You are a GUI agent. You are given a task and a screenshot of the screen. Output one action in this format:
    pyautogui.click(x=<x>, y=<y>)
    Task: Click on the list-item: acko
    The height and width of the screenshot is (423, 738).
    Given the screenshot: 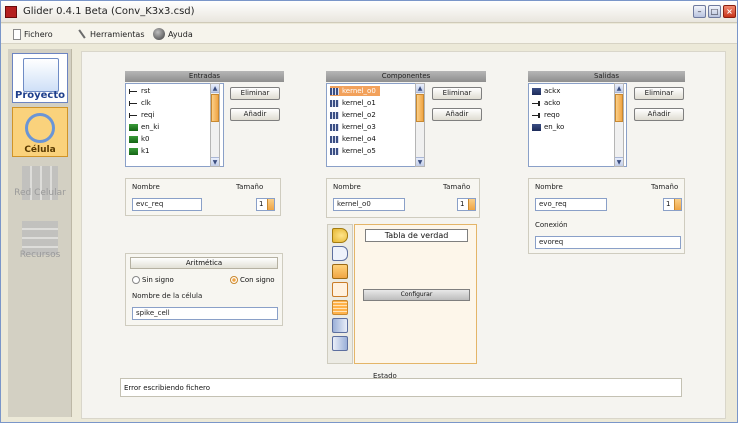 What is the action you would take?
    pyautogui.click(x=546, y=103)
    